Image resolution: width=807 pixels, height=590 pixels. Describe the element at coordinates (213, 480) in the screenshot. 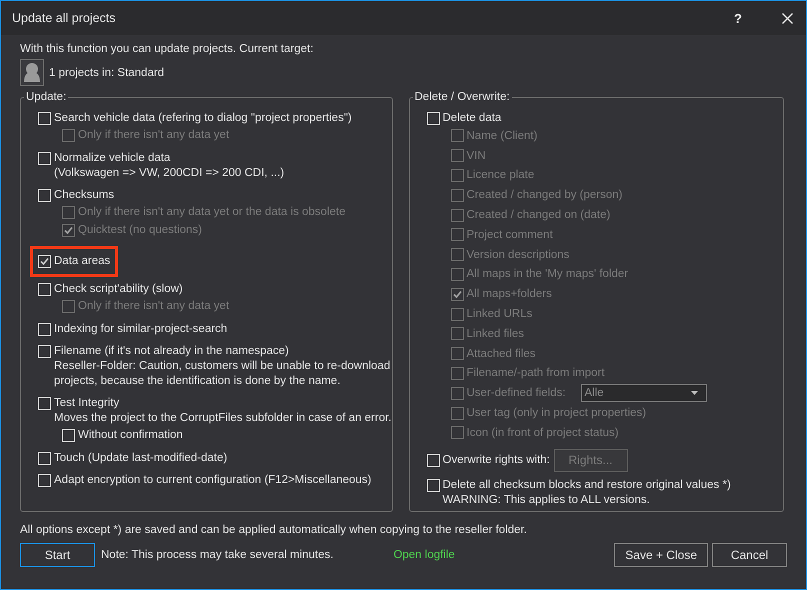

I see `option-label: Adapt encryption to current configuration (F12>Miscellaneous)` at that location.